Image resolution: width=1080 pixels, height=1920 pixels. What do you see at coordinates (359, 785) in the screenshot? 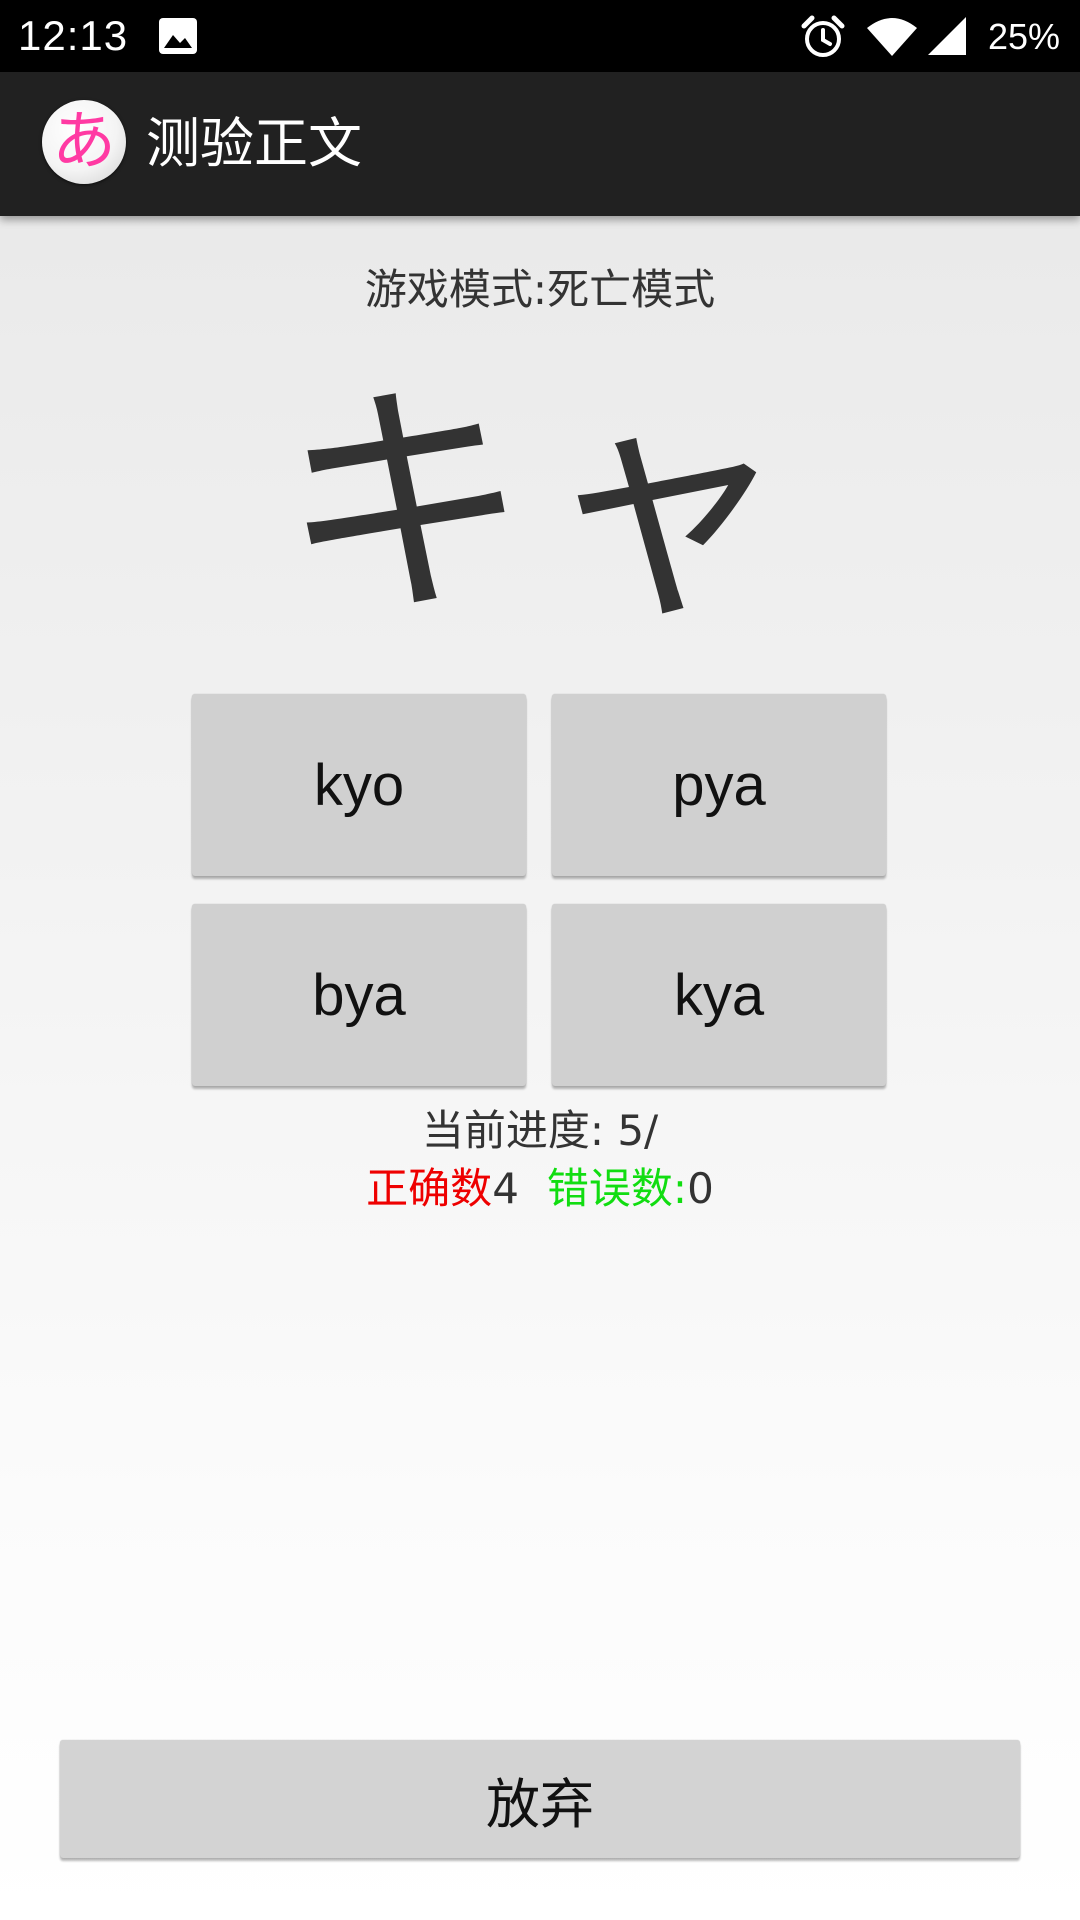
I see `answer-option-1: kyo` at bounding box center [359, 785].